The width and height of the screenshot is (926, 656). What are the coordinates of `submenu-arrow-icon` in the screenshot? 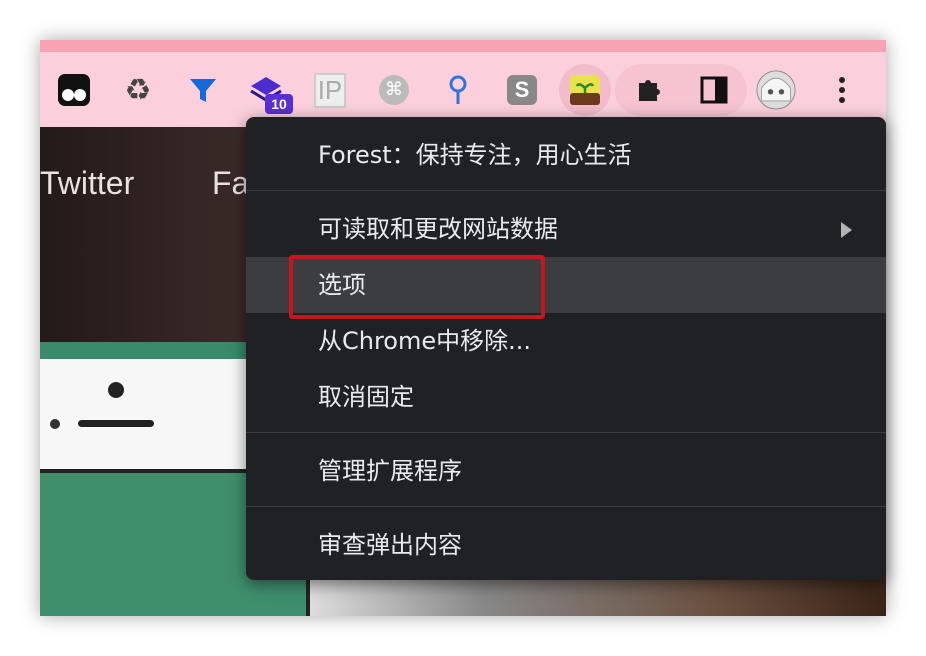 It's located at (846, 230).